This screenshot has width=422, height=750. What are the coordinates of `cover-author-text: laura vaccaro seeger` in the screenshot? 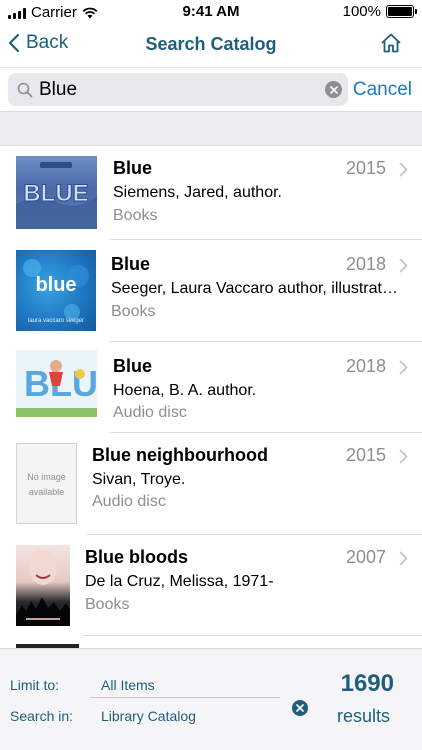 It's located at (56, 321).